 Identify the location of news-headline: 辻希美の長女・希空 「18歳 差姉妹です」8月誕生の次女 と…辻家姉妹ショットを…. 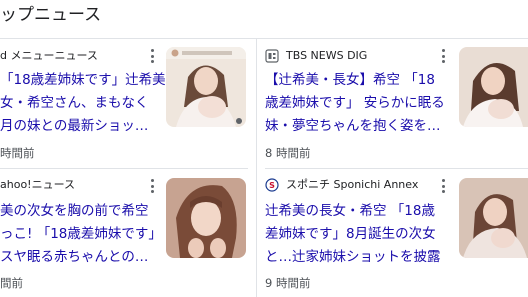
(353, 234).